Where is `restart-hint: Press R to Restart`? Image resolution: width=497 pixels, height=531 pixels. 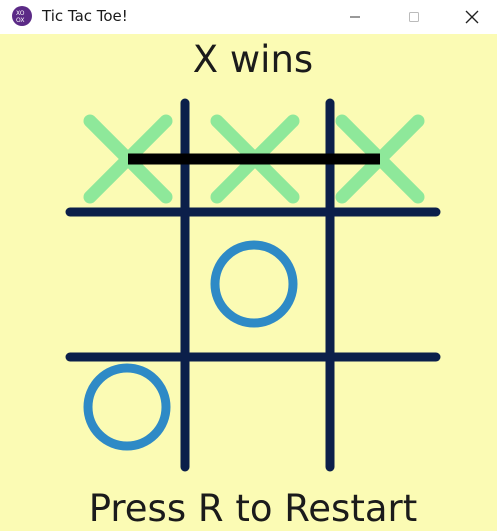
restart-hint: Press R to Restart is located at coordinates (253, 508).